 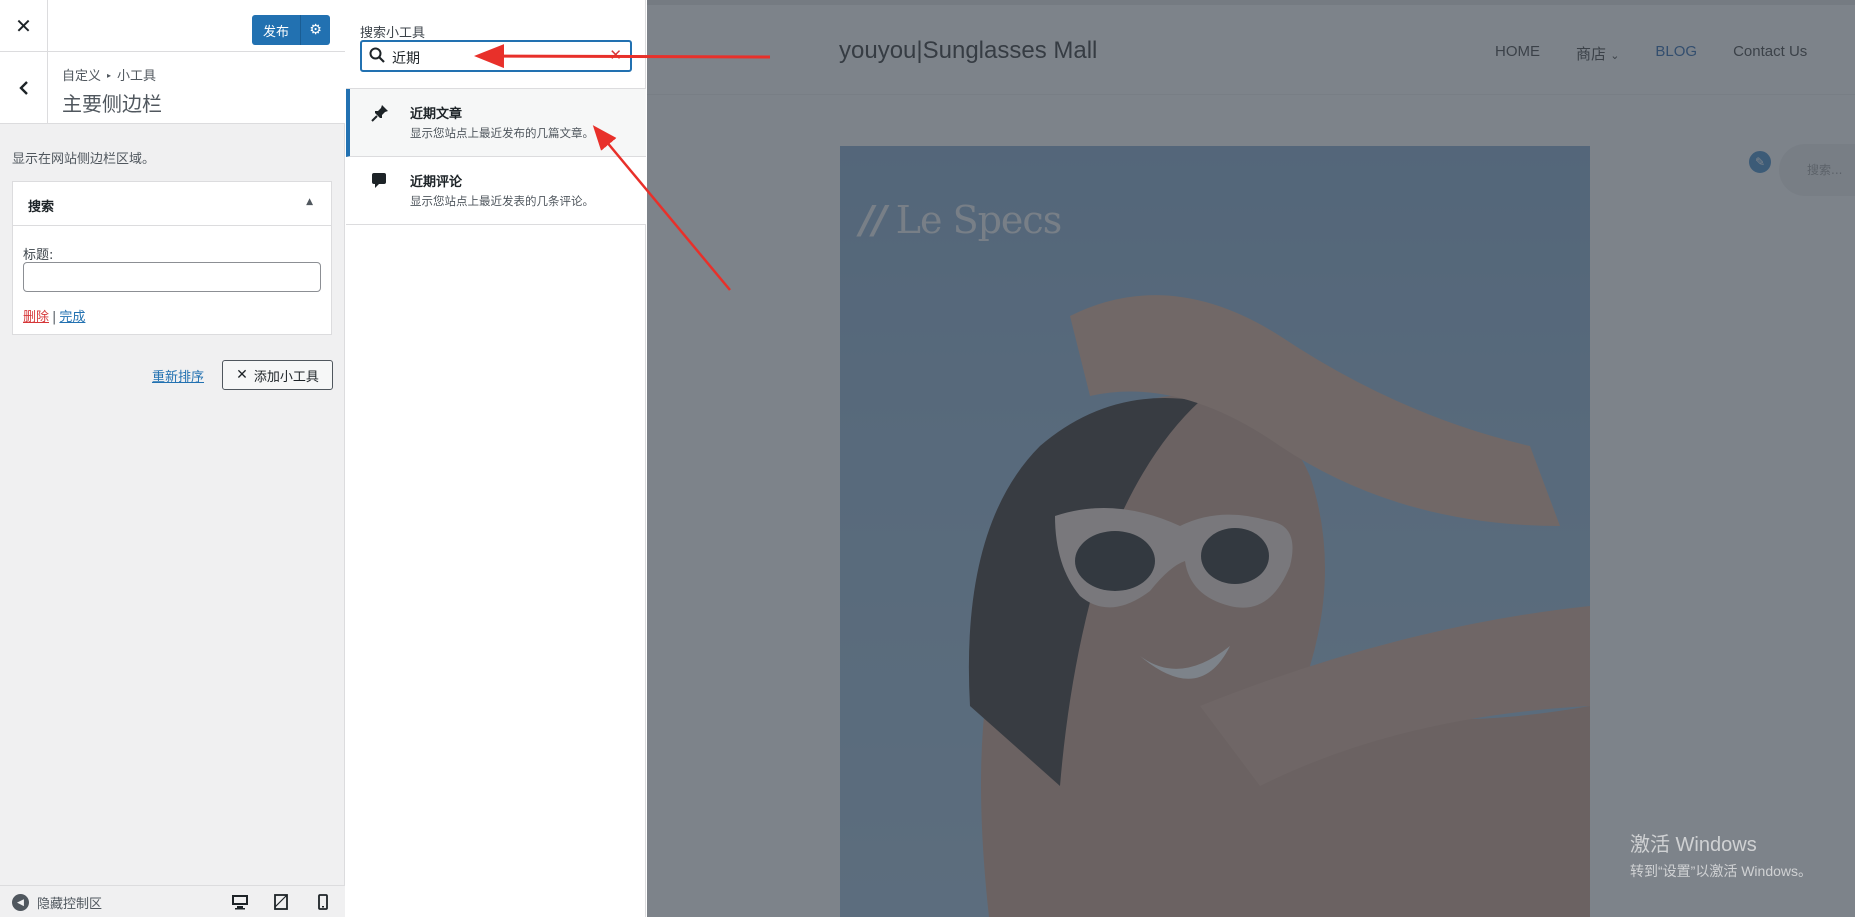 I want to click on collapse-label: 隐藏控制区, so click(x=70, y=904).